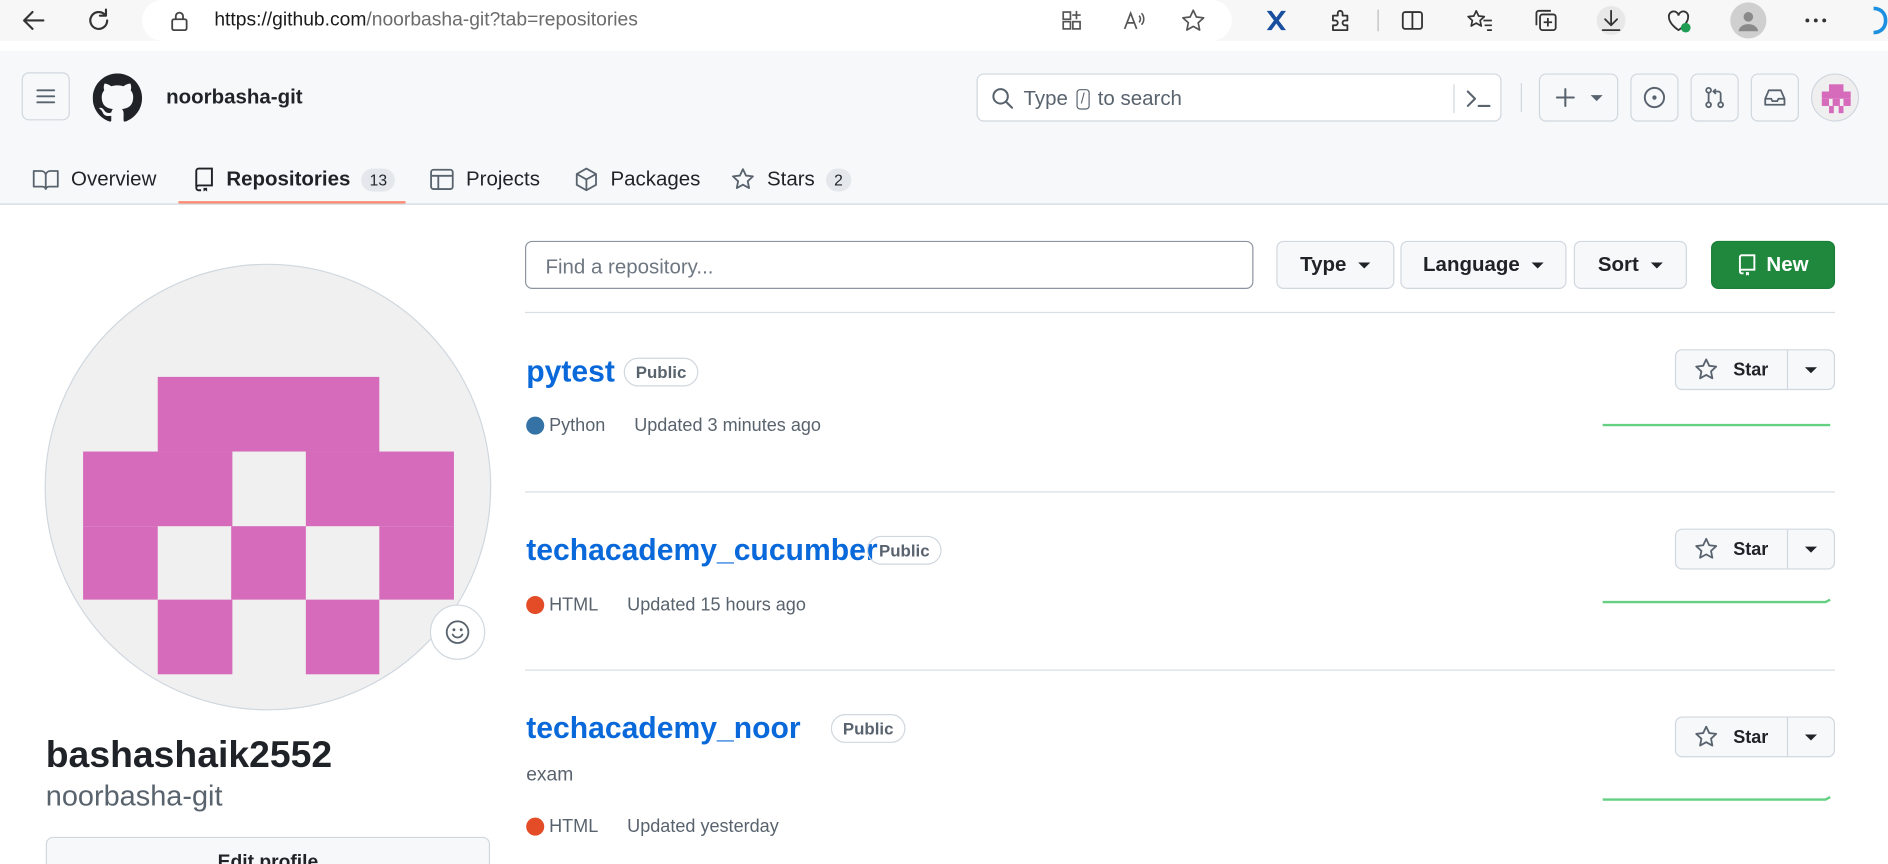  What do you see at coordinates (663, 729) in the screenshot?
I see `repo-name-link: techacademy_noor` at bounding box center [663, 729].